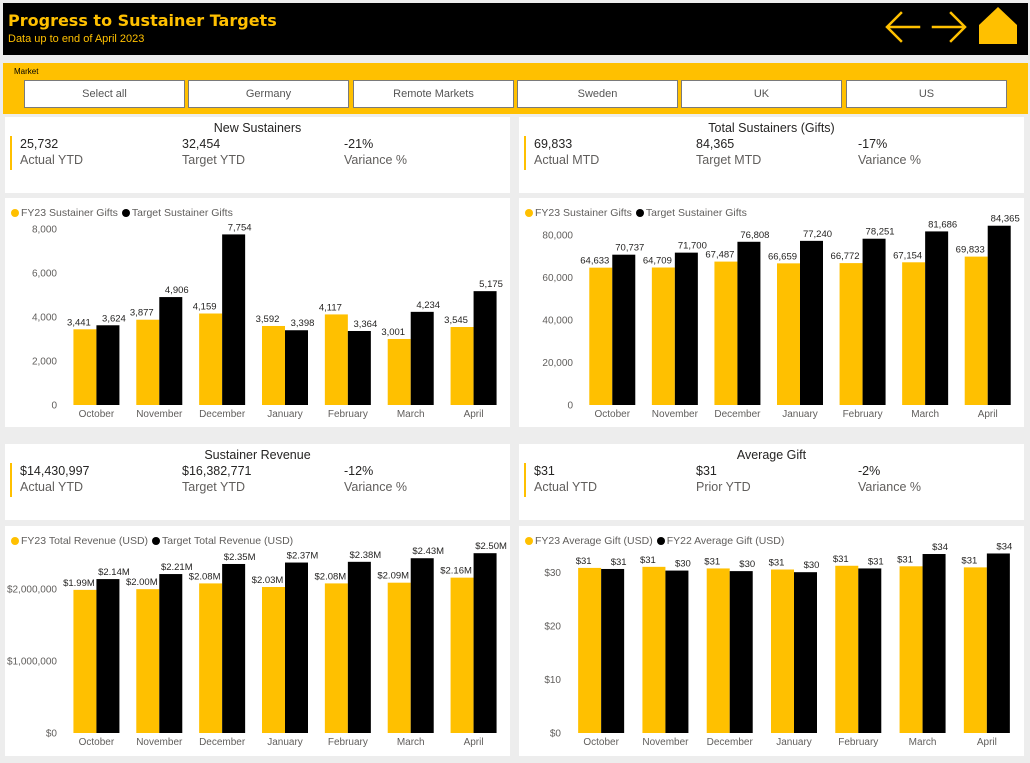 The image size is (1030, 763). Describe the element at coordinates (213, 487) in the screenshot. I see `kpi-label: Target YTD` at that location.